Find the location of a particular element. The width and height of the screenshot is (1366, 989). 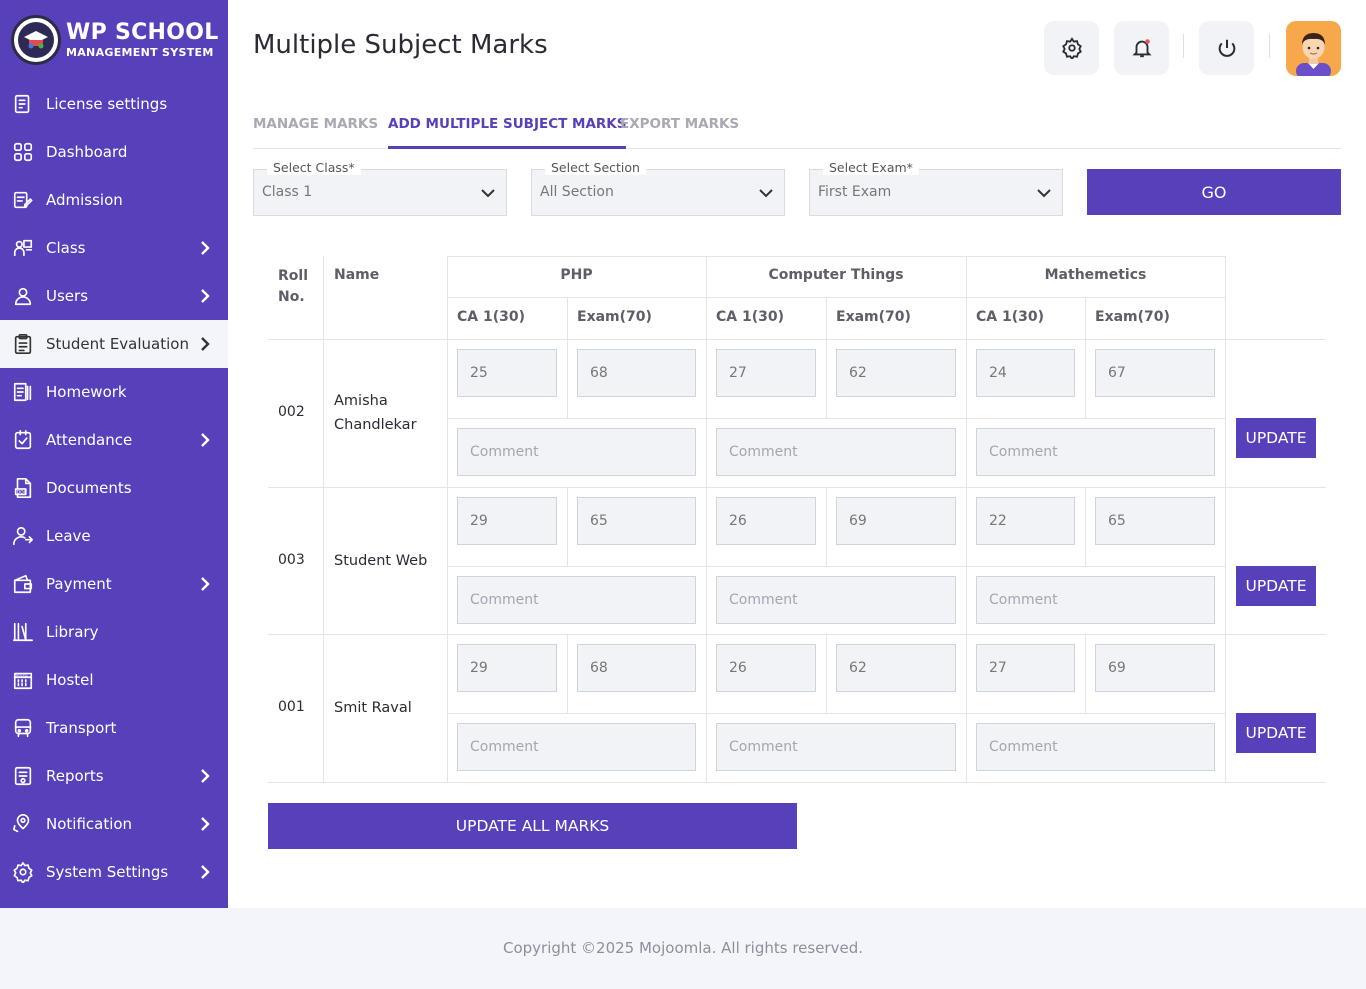

sidebar-item-dashboard: Dashboard is located at coordinates (114, 152).